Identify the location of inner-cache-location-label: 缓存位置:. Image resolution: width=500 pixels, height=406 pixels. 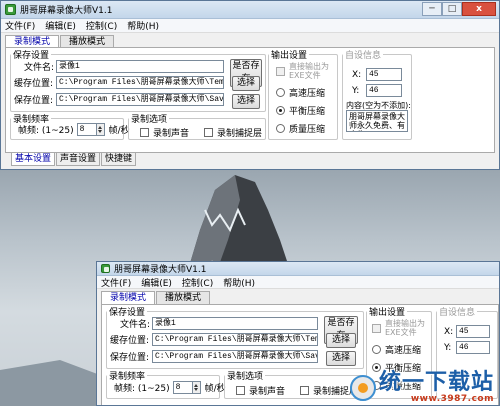
(130, 341).